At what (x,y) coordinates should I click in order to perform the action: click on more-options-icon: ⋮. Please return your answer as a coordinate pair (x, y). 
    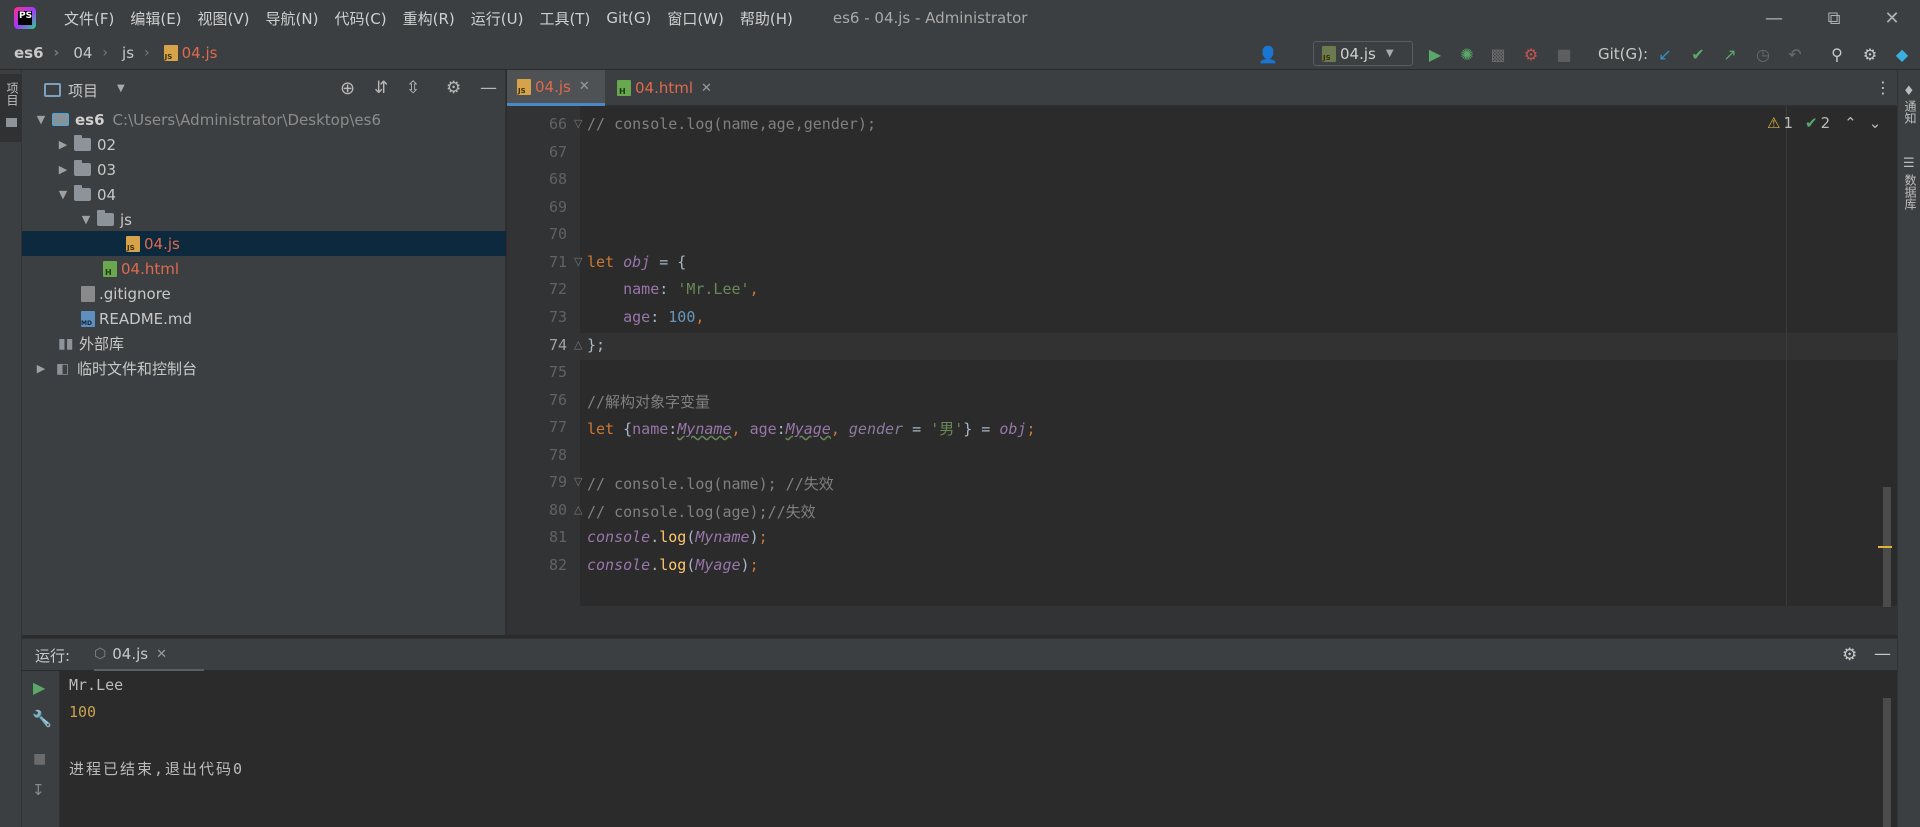
    Looking at the image, I should click on (1883, 87).